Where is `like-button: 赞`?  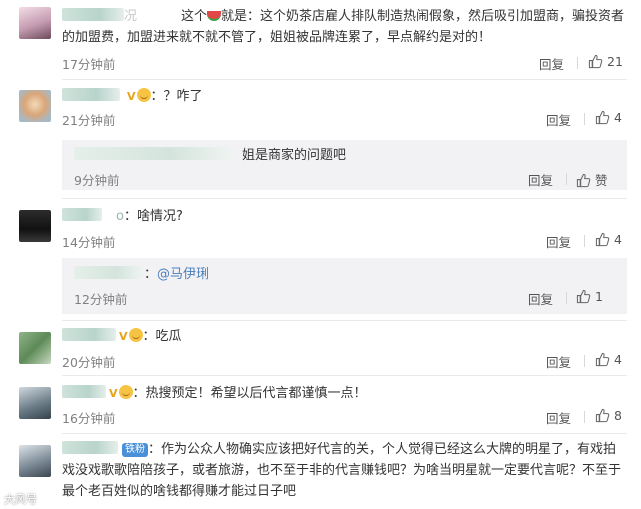 like-button: 赞 is located at coordinates (592, 179).